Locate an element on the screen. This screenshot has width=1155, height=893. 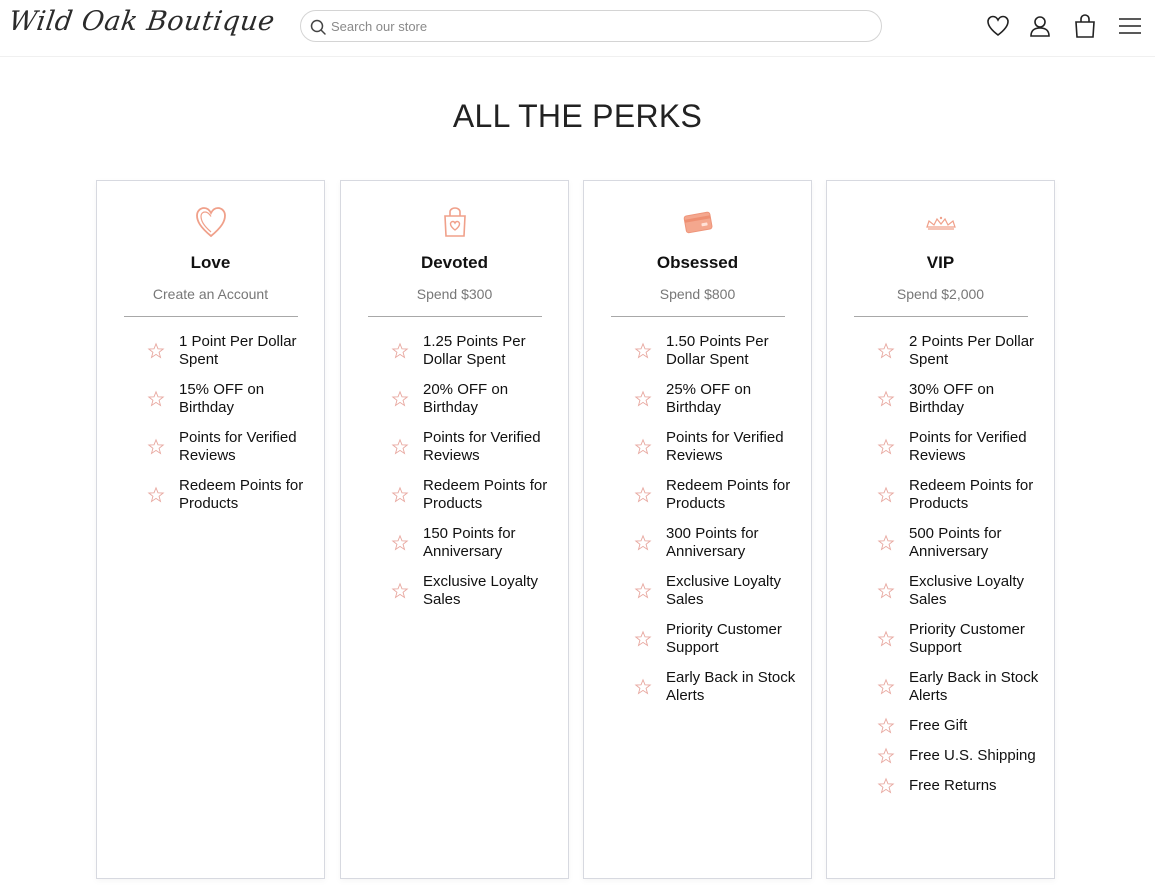
cart-bag-icon is located at coordinates (1085, 26).